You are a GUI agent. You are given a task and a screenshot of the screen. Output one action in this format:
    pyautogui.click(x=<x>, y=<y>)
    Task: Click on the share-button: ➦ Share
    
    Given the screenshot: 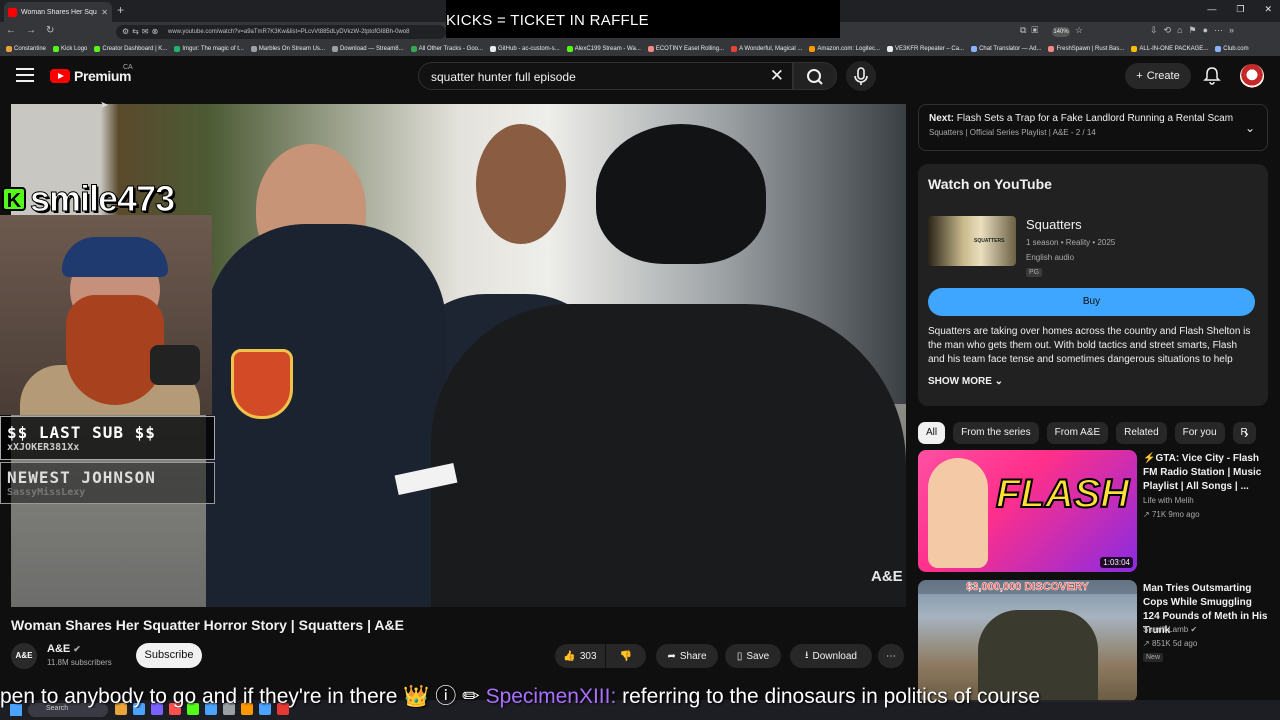 What is the action you would take?
    pyautogui.click(x=687, y=656)
    